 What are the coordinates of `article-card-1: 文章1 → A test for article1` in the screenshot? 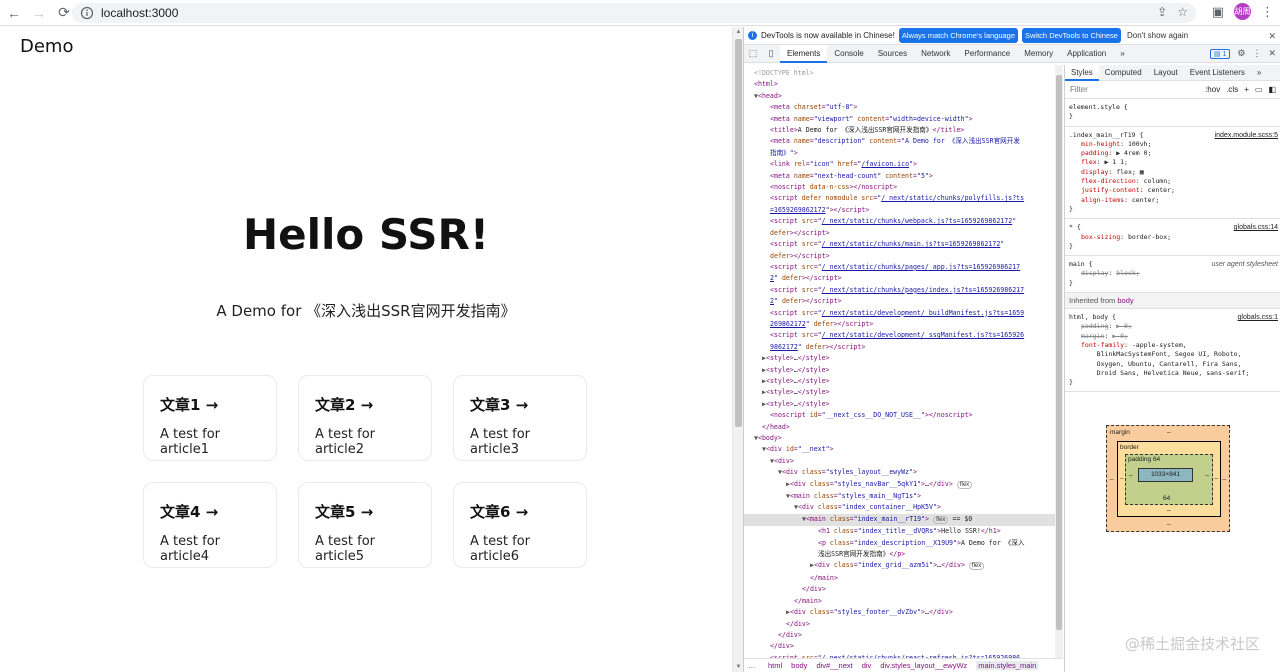 It's located at (210, 418).